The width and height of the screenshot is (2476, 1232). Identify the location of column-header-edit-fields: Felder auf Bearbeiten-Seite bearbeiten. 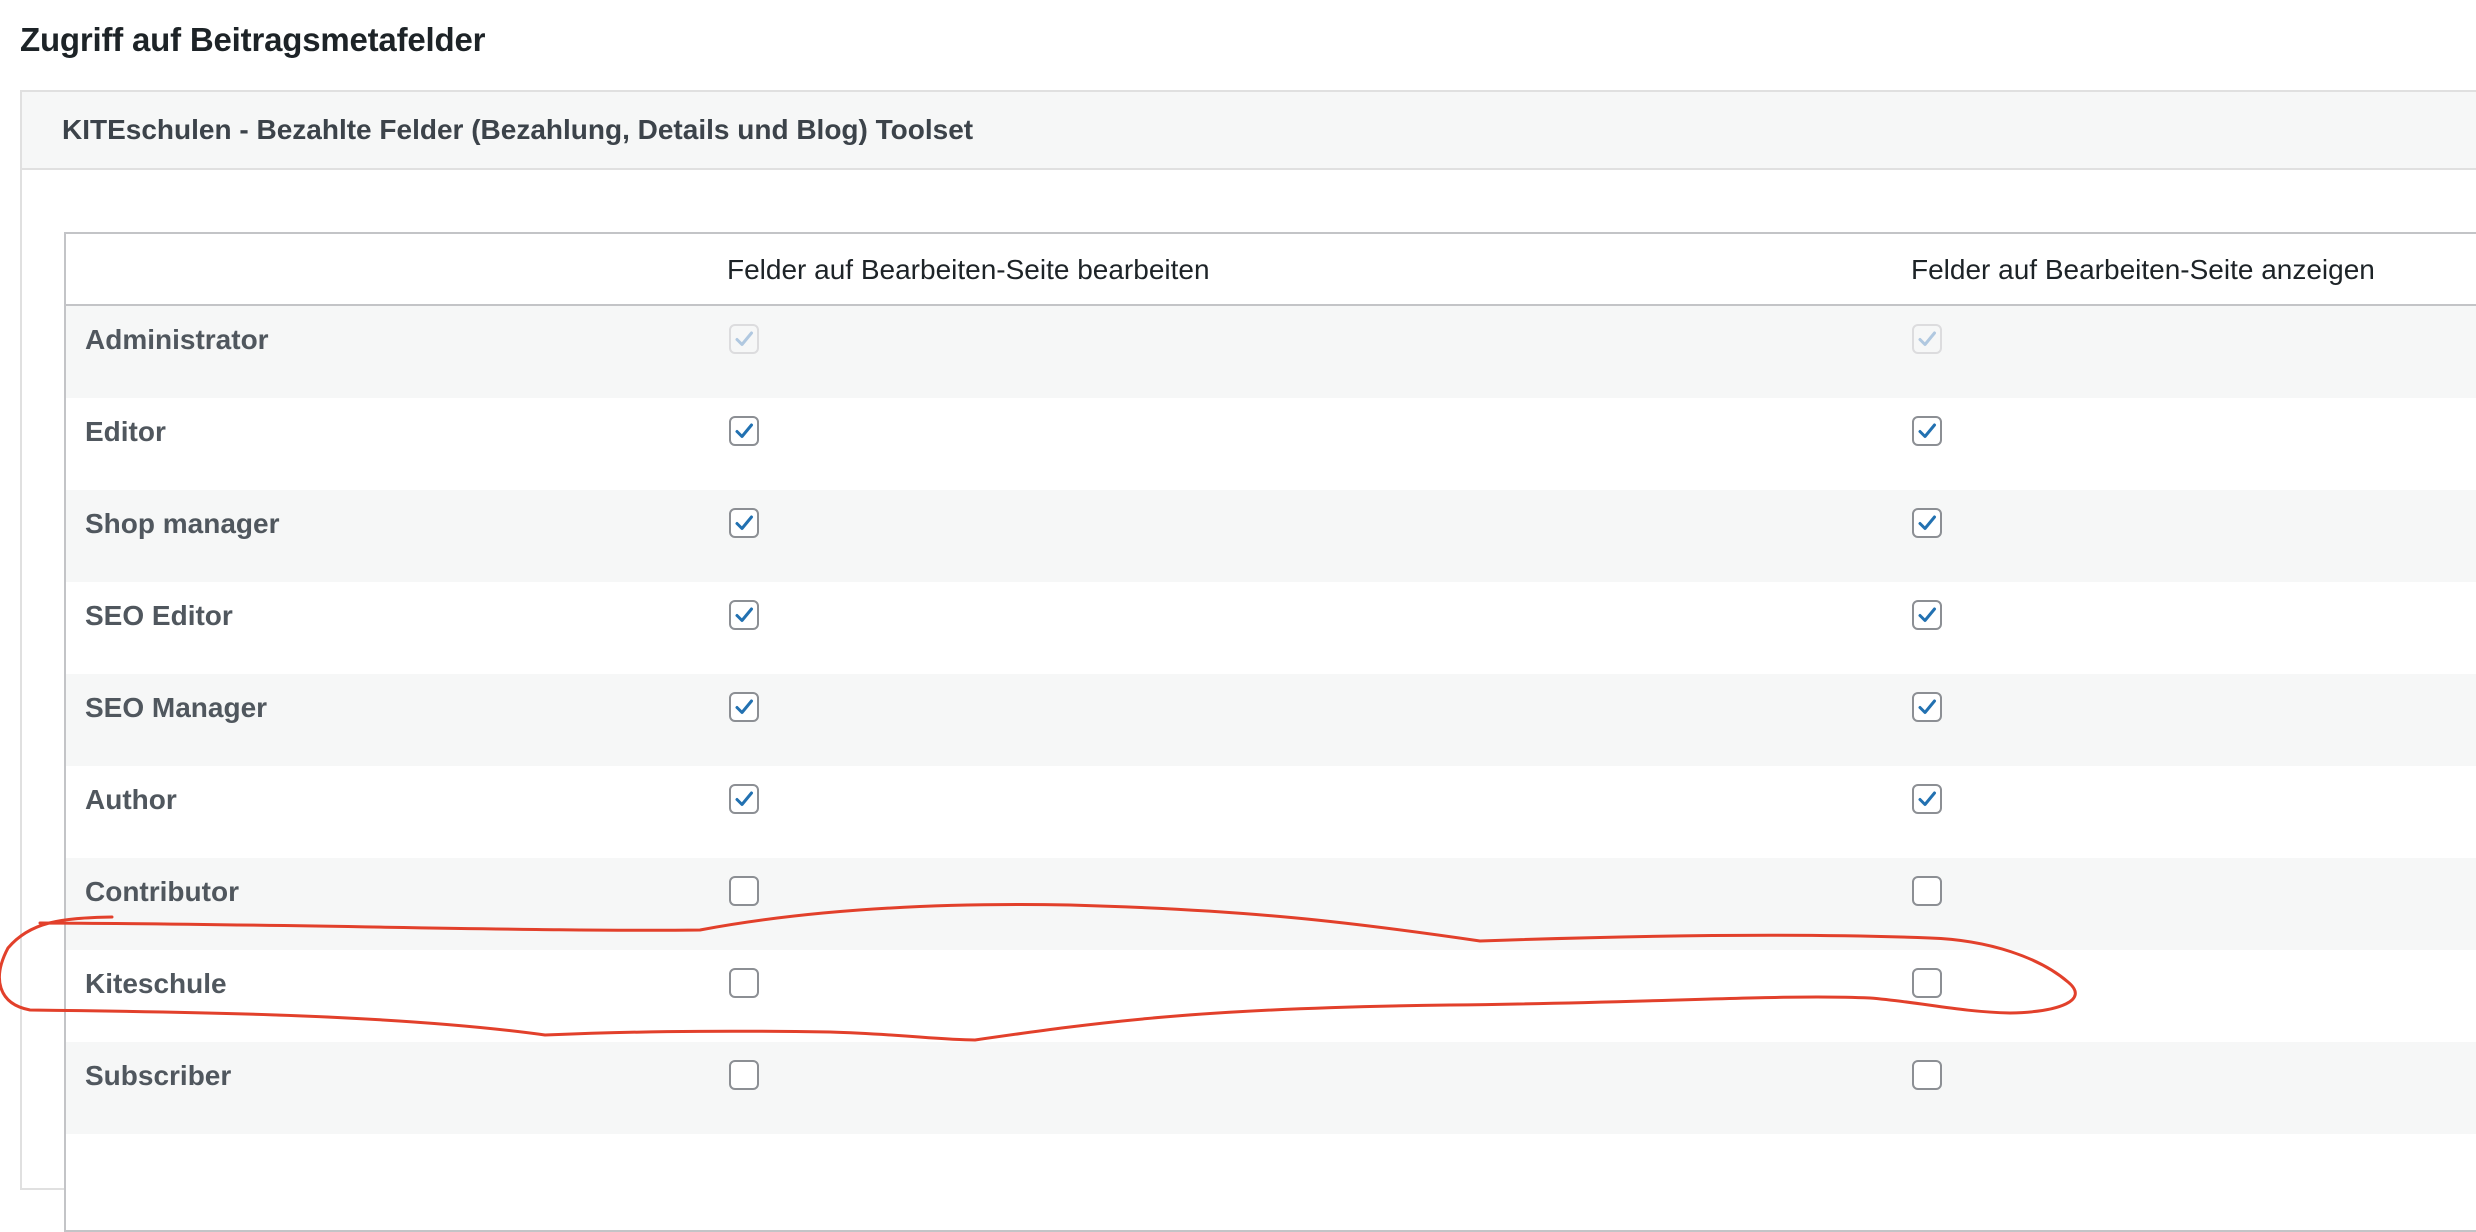
(968, 269).